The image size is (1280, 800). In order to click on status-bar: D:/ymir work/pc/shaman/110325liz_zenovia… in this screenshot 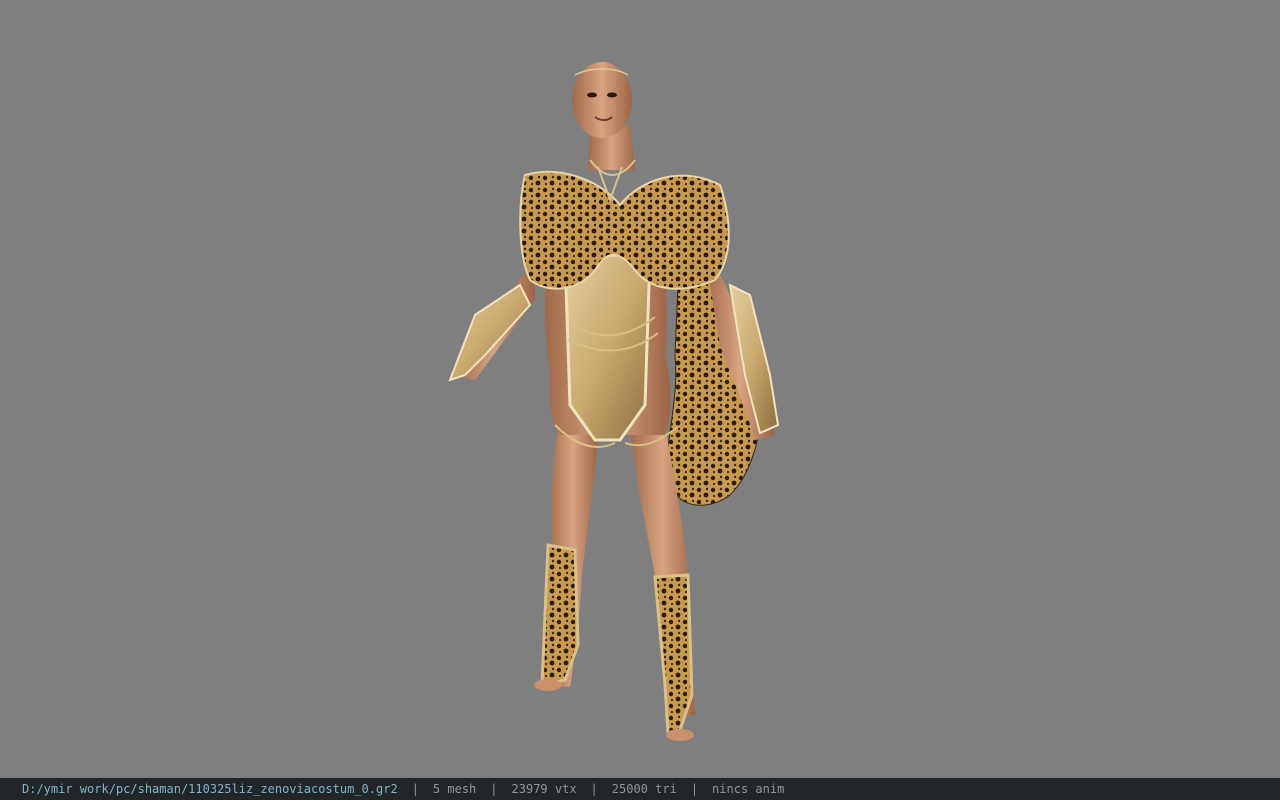, I will do `click(640, 789)`.